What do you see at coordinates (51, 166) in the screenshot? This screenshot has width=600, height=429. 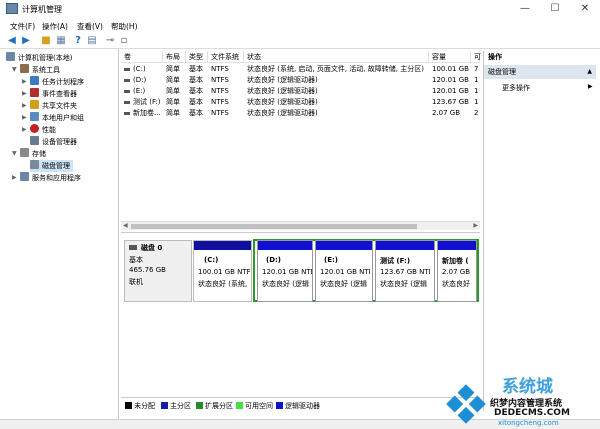 I see `tree-item-disk-management: 磁盘管理` at bounding box center [51, 166].